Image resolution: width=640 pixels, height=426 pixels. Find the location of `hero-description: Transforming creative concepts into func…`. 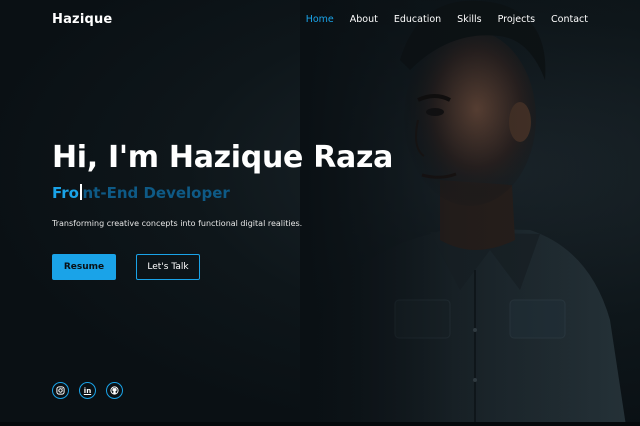

hero-description: Transforming creative concepts into func… is located at coordinates (177, 223).